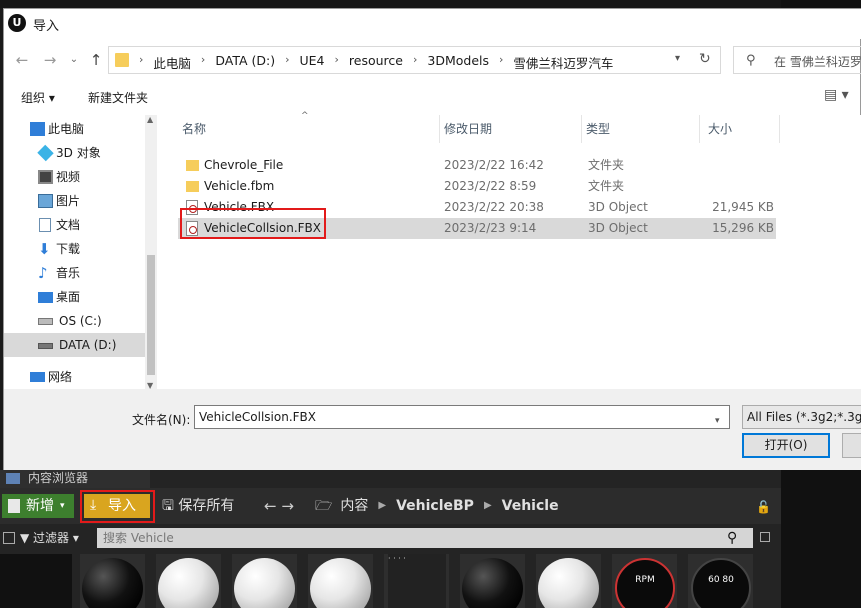 This screenshot has height=608, width=861. I want to click on scrollbar-thumb, so click(151, 315).